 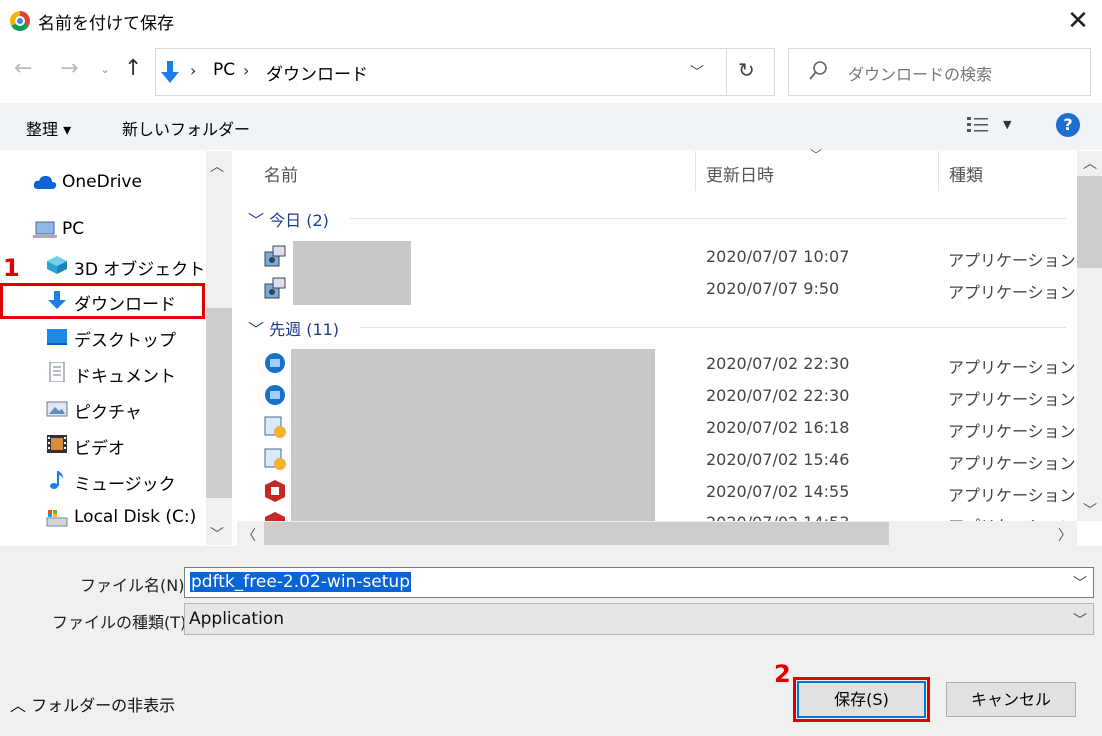 What do you see at coordinates (106, 24) in the screenshot?
I see `window-title: 名前を付けて保存` at bounding box center [106, 24].